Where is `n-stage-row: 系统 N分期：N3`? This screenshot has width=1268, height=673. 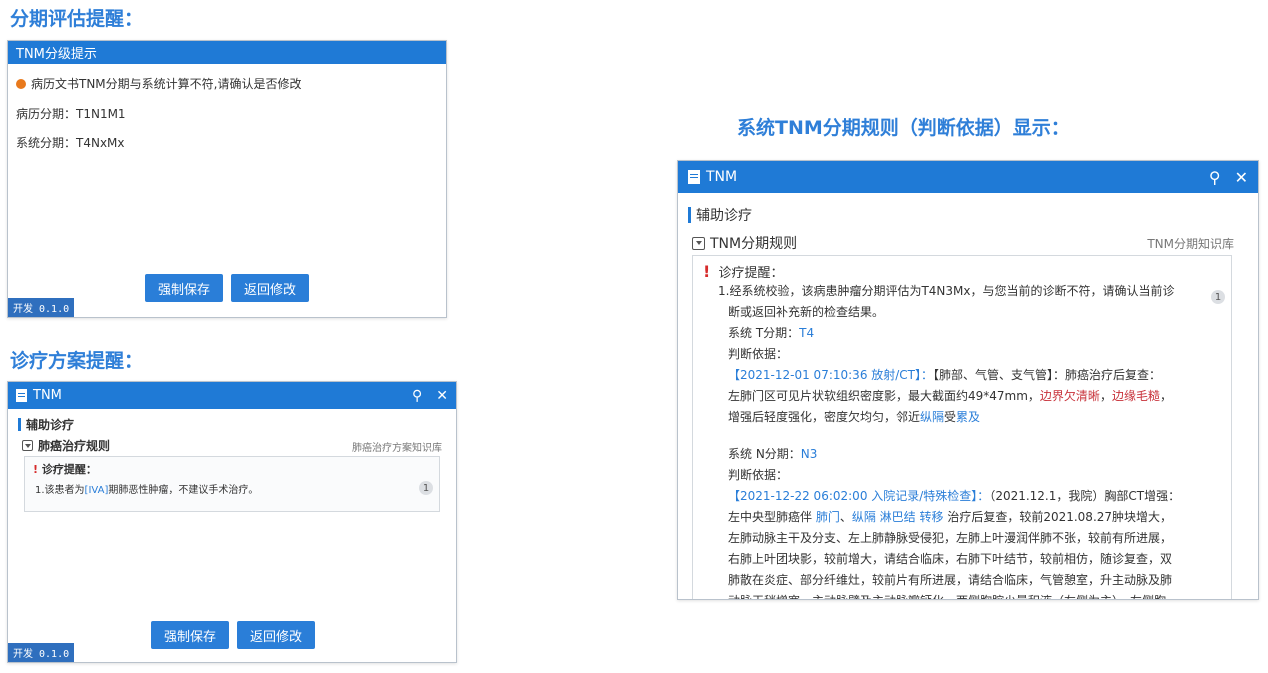 n-stage-row: 系统 N分期：N3 is located at coordinates (974, 454).